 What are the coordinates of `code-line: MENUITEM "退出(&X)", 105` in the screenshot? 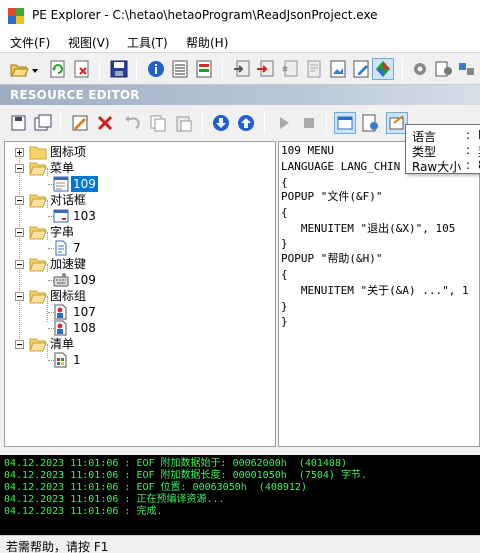 It's located at (368, 228).